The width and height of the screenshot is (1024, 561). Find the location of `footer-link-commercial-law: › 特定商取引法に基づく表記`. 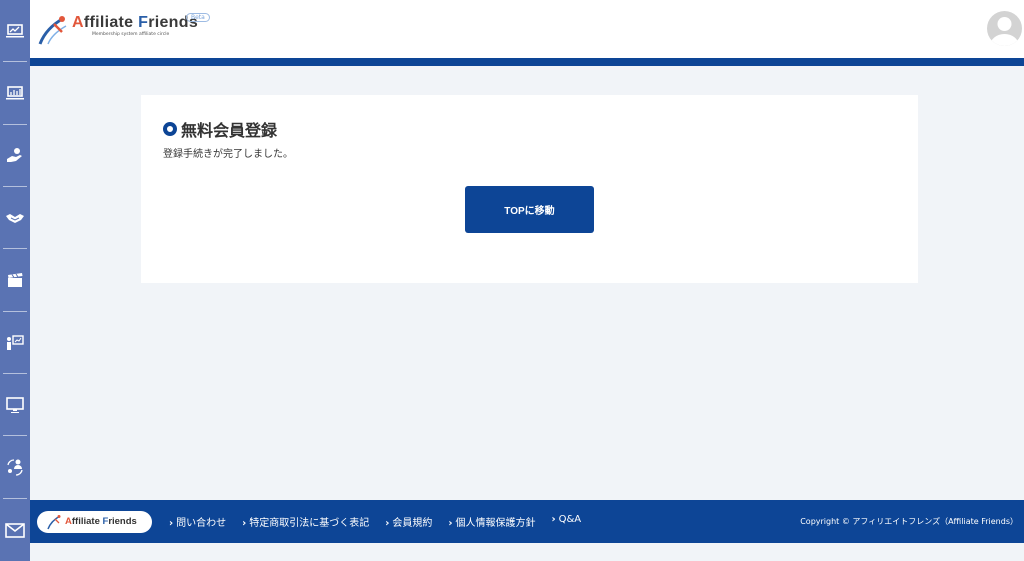

footer-link-commercial-law: › 特定商取引法に基づく表記 is located at coordinates (305, 521).